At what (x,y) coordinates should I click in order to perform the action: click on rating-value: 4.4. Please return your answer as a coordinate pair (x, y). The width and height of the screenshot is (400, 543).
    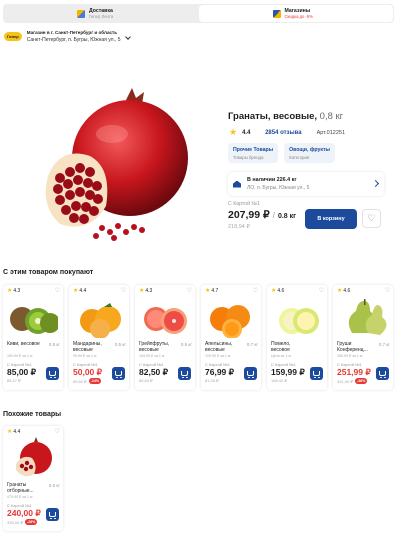
    Looking at the image, I should click on (246, 132).